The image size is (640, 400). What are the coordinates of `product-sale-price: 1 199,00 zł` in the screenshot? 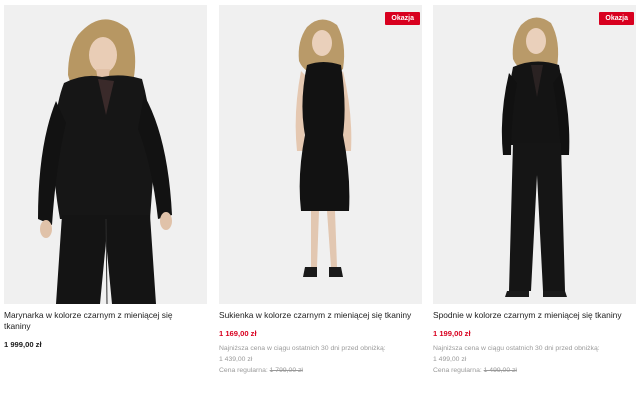 It's located at (452, 333).